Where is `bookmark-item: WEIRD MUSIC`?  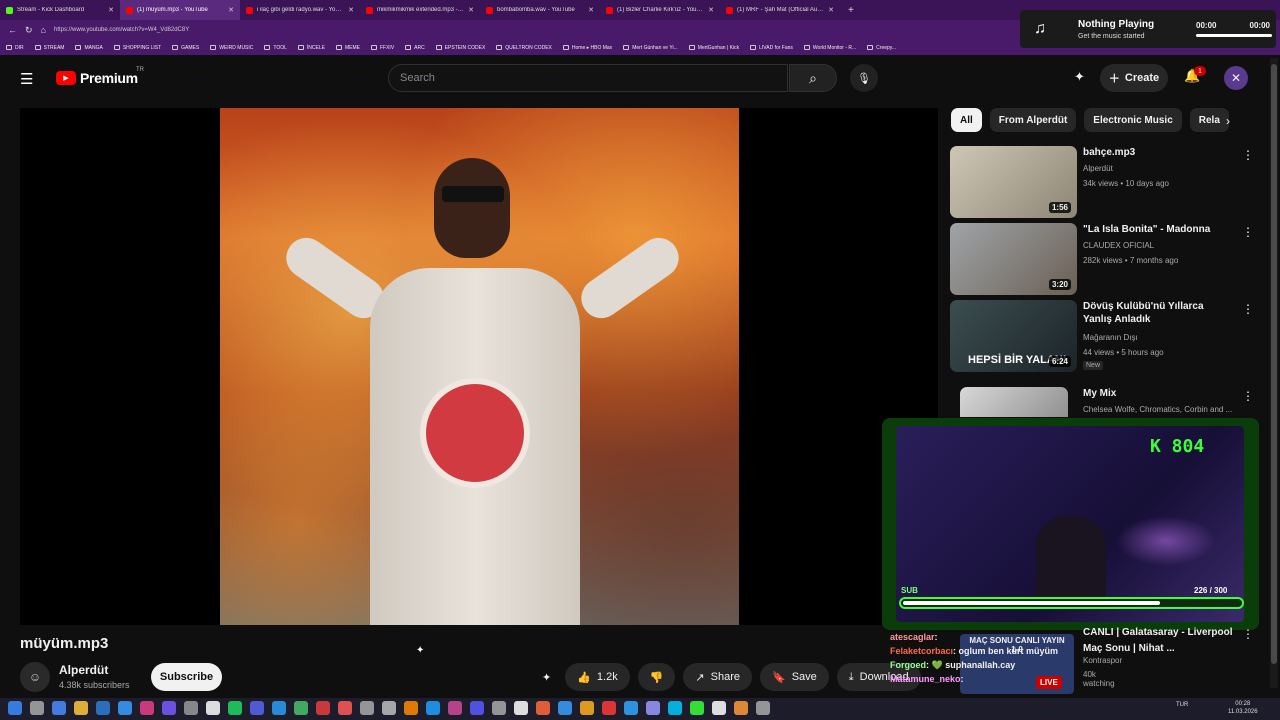 bookmark-item: WEIRD MUSIC is located at coordinates (231, 48).